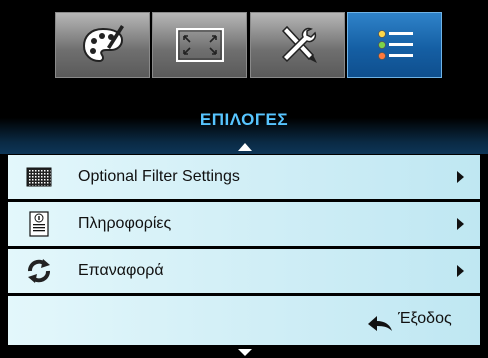  I want to click on filter-icon, so click(39, 177).